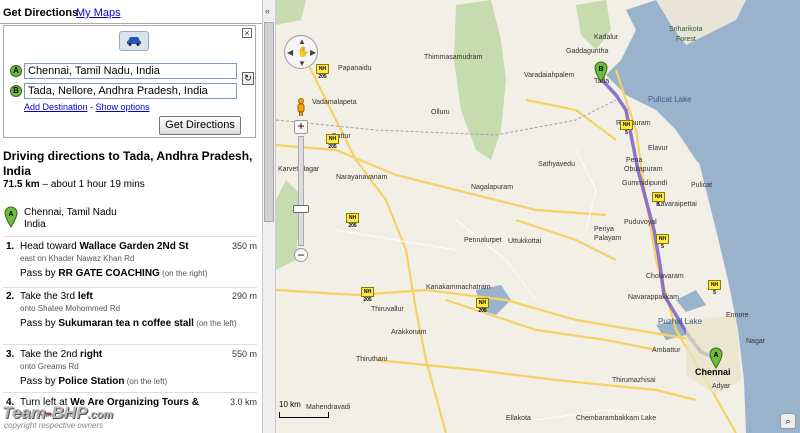 This screenshot has width=800, height=433. What do you see at coordinates (301, 107) in the screenshot?
I see `pegman-icon` at bounding box center [301, 107].